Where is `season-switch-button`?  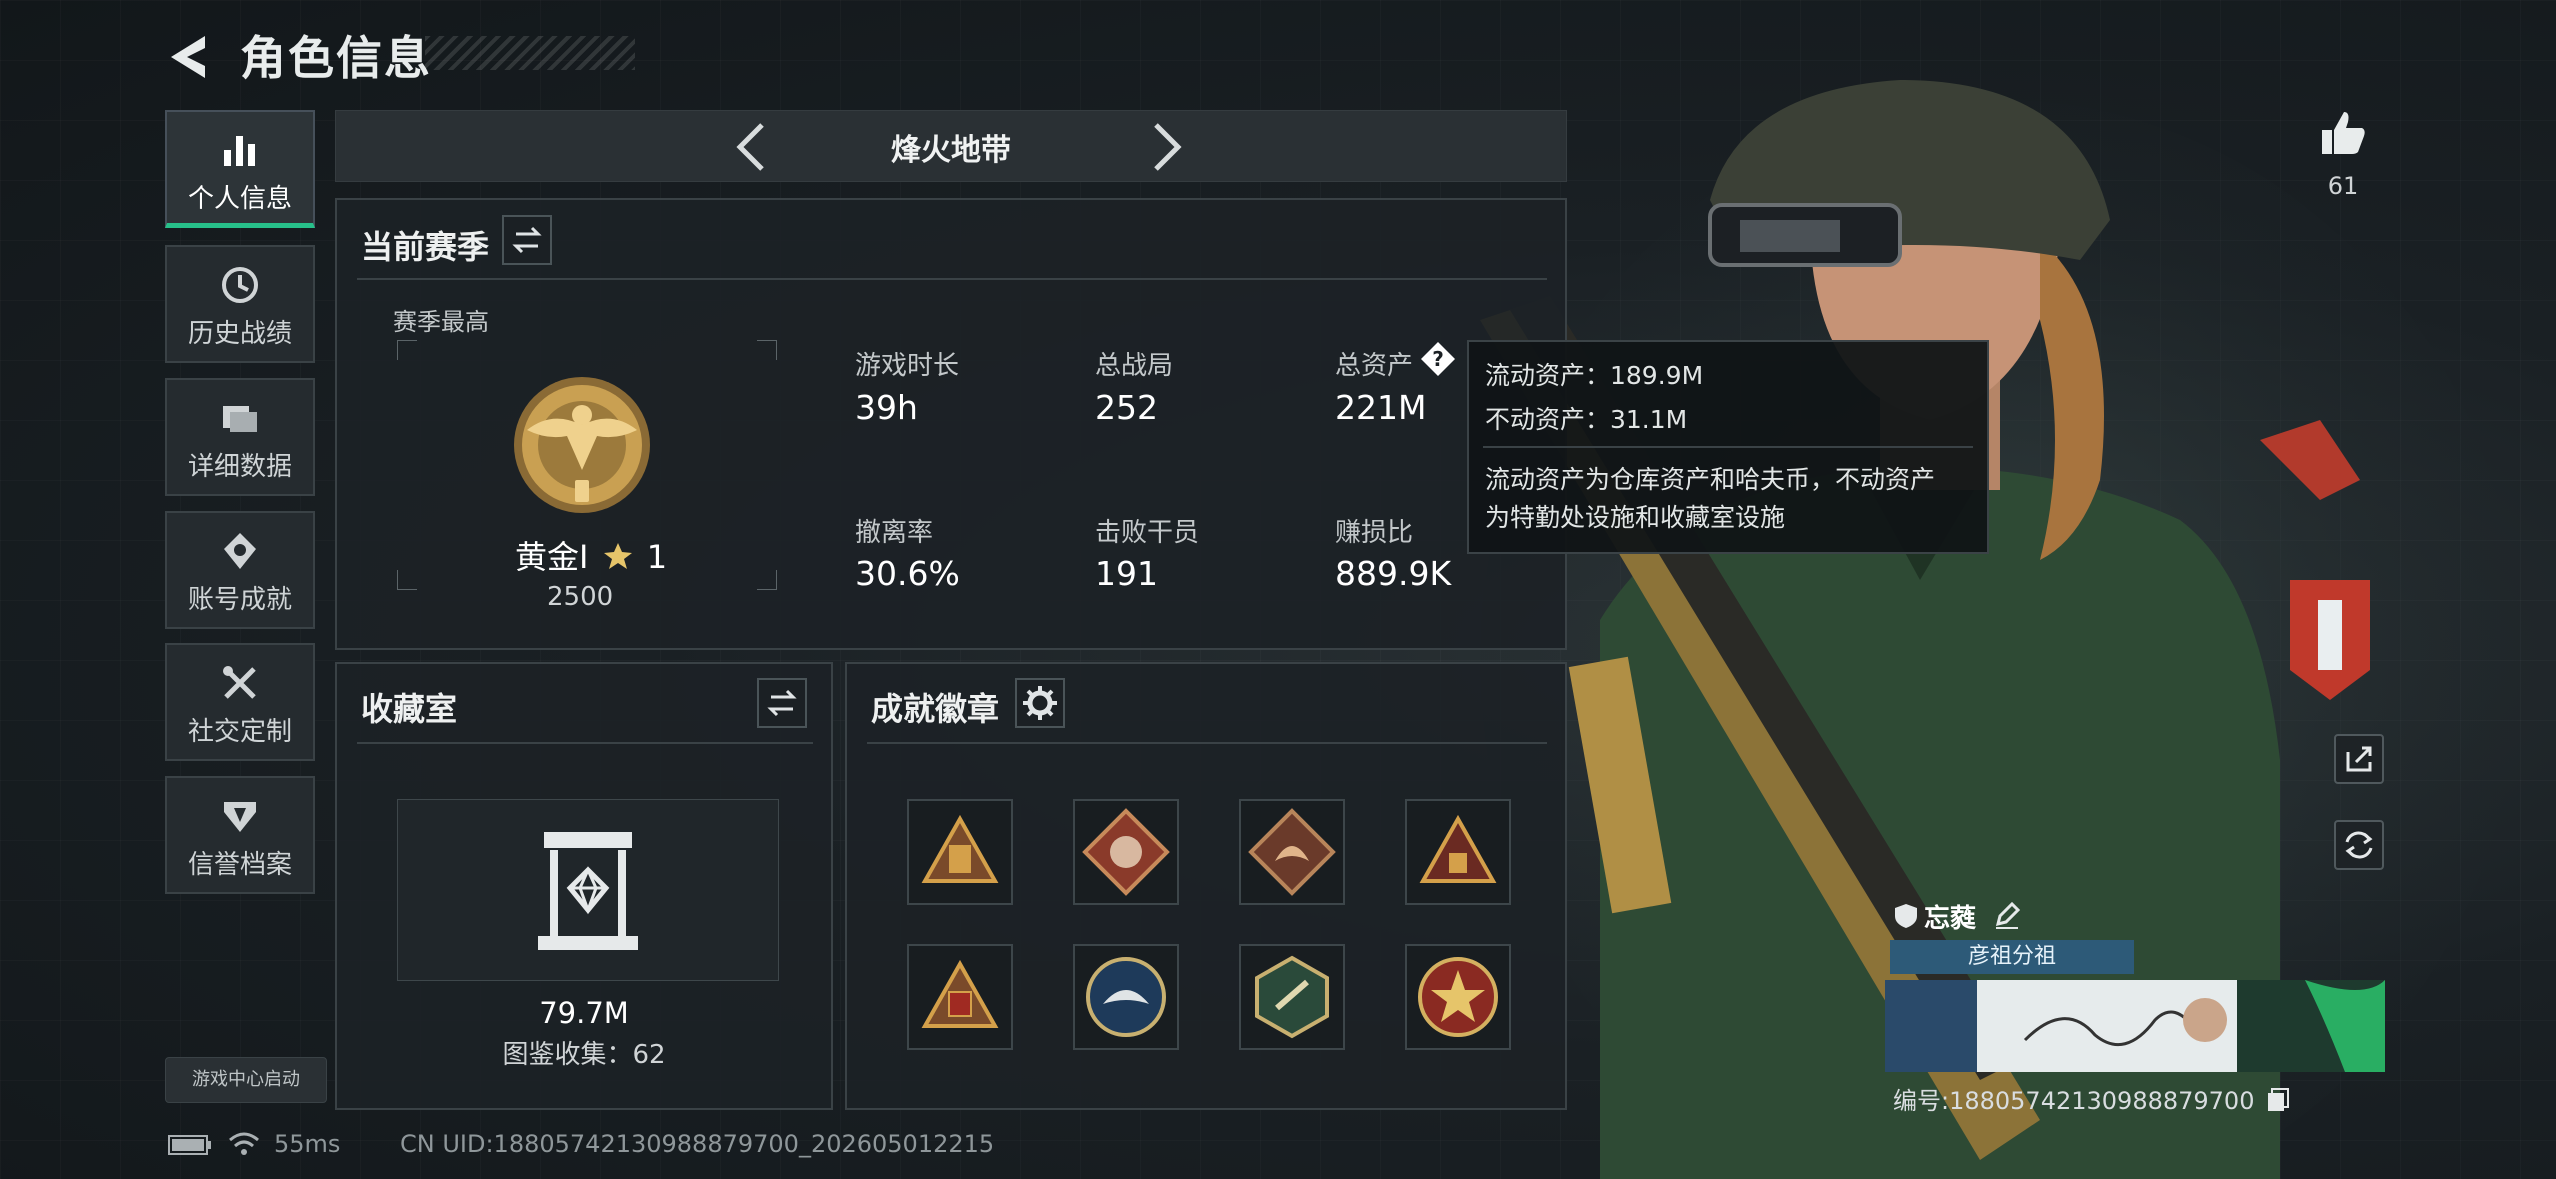 season-switch-button is located at coordinates (527, 240).